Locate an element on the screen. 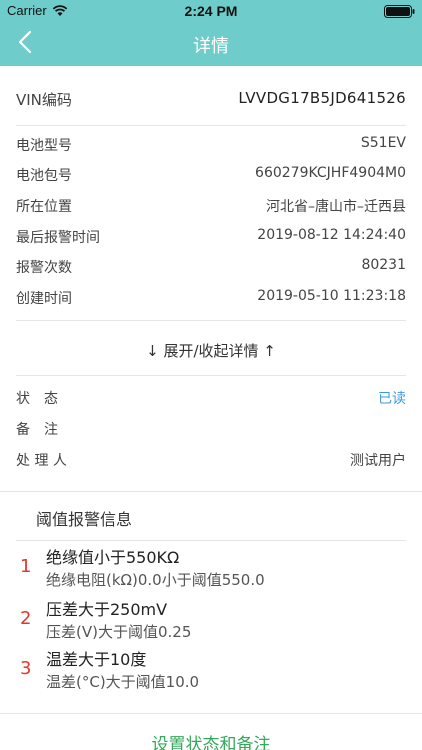 This screenshot has width=422, height=750. alarm-title: 绝缘值小于550KΩ is located at coordinates (113, 557).